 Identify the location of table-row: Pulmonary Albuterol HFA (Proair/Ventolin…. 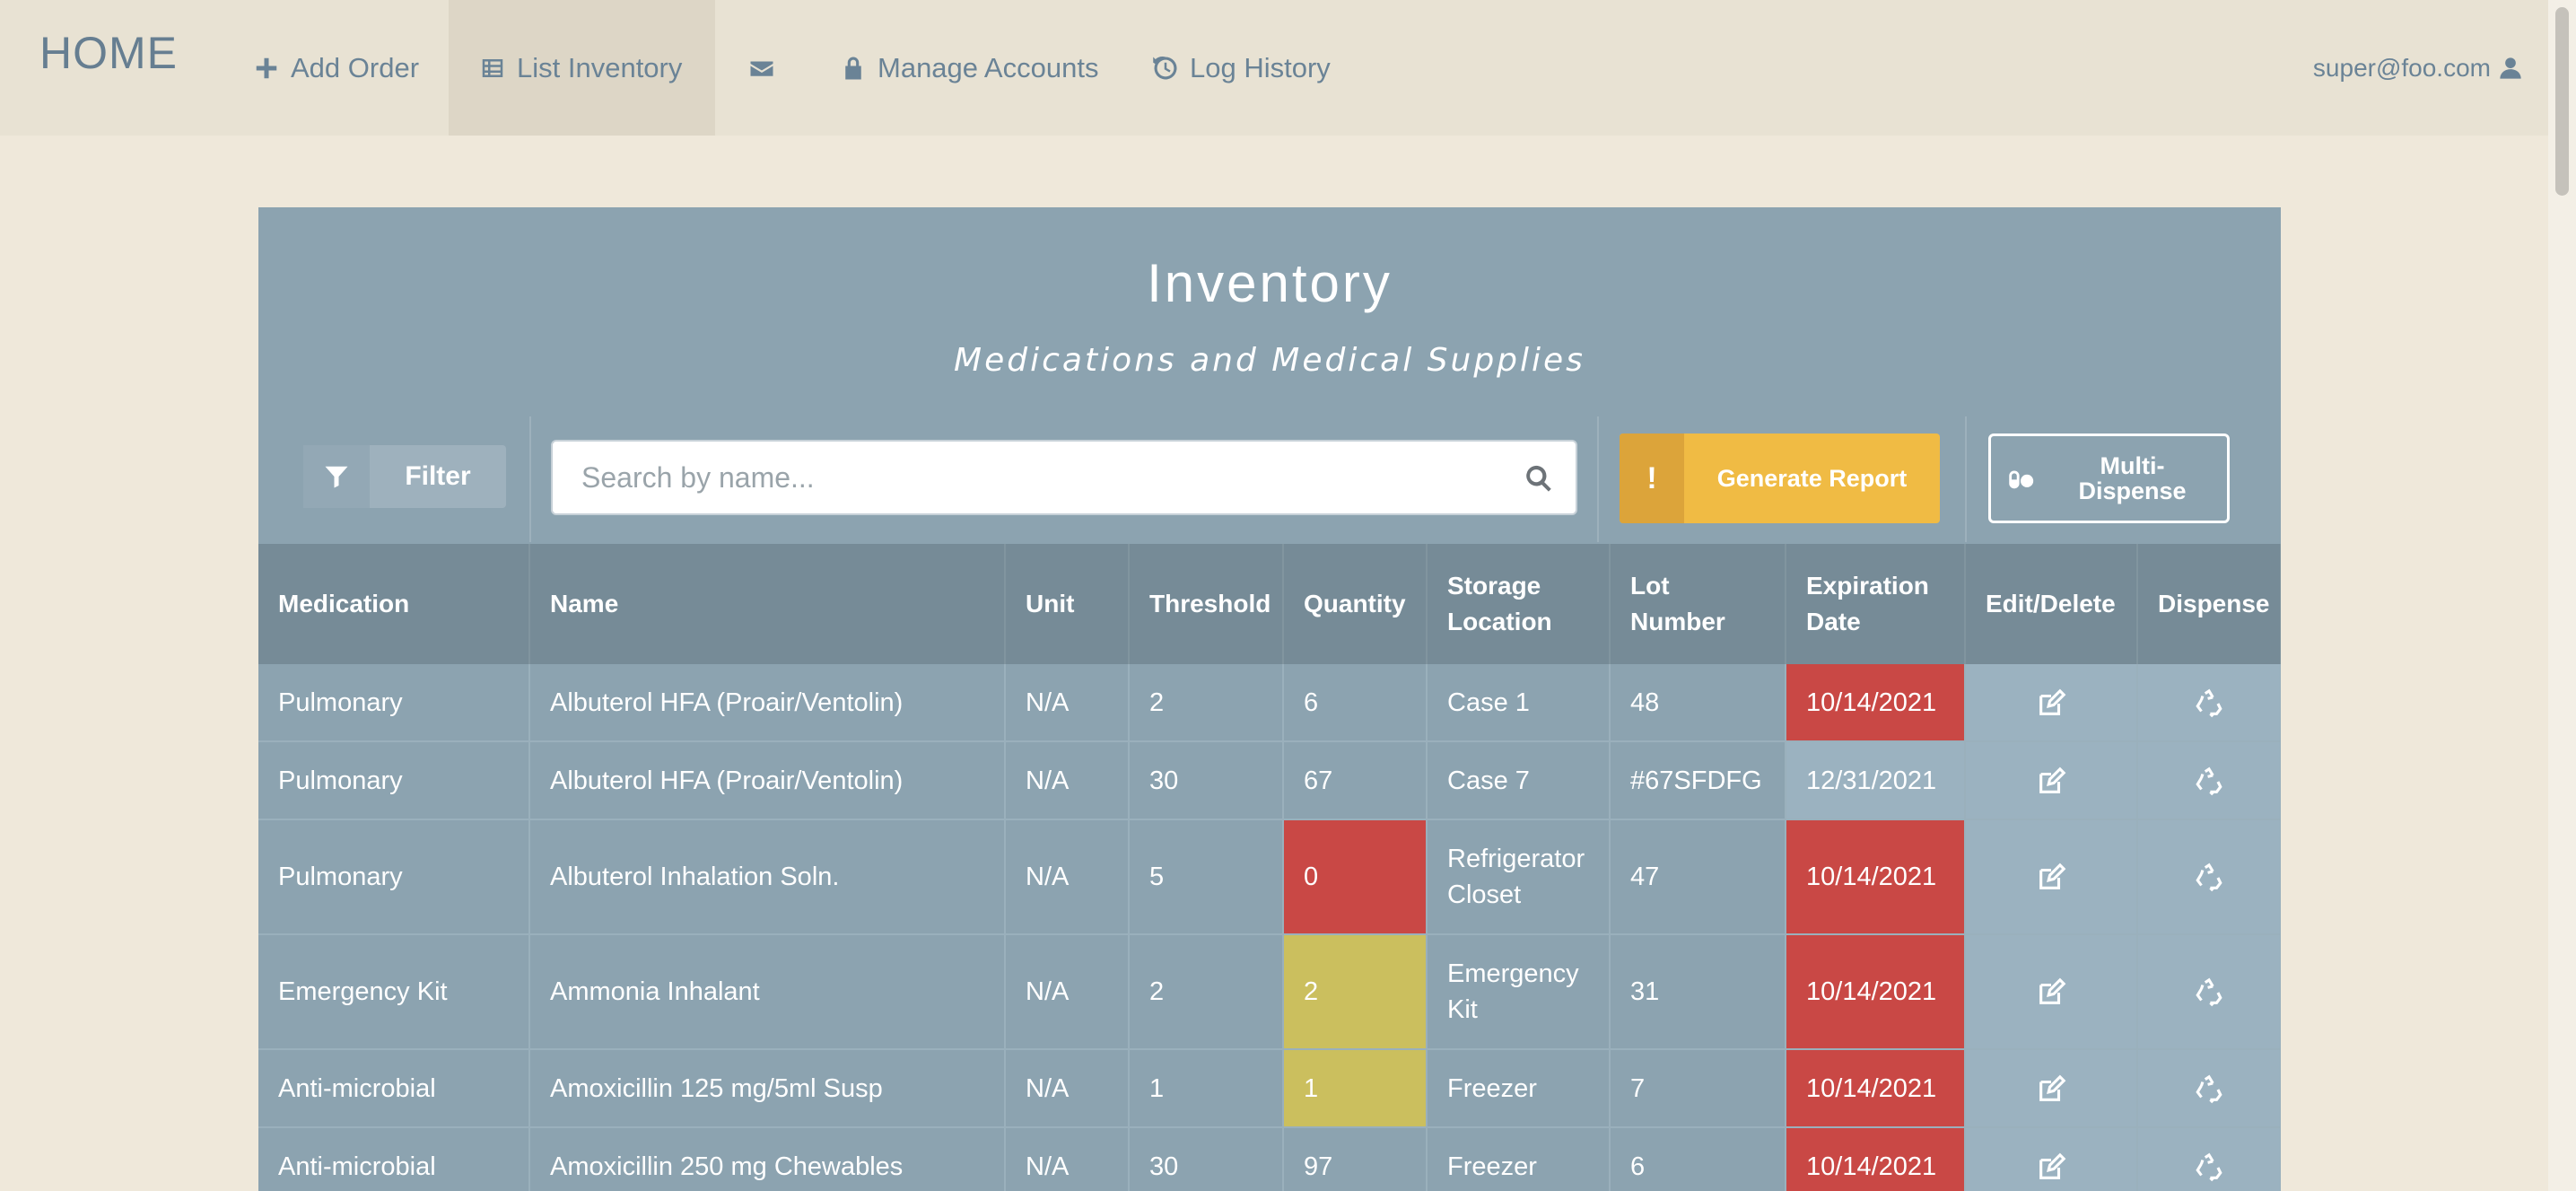
(1270, 780).